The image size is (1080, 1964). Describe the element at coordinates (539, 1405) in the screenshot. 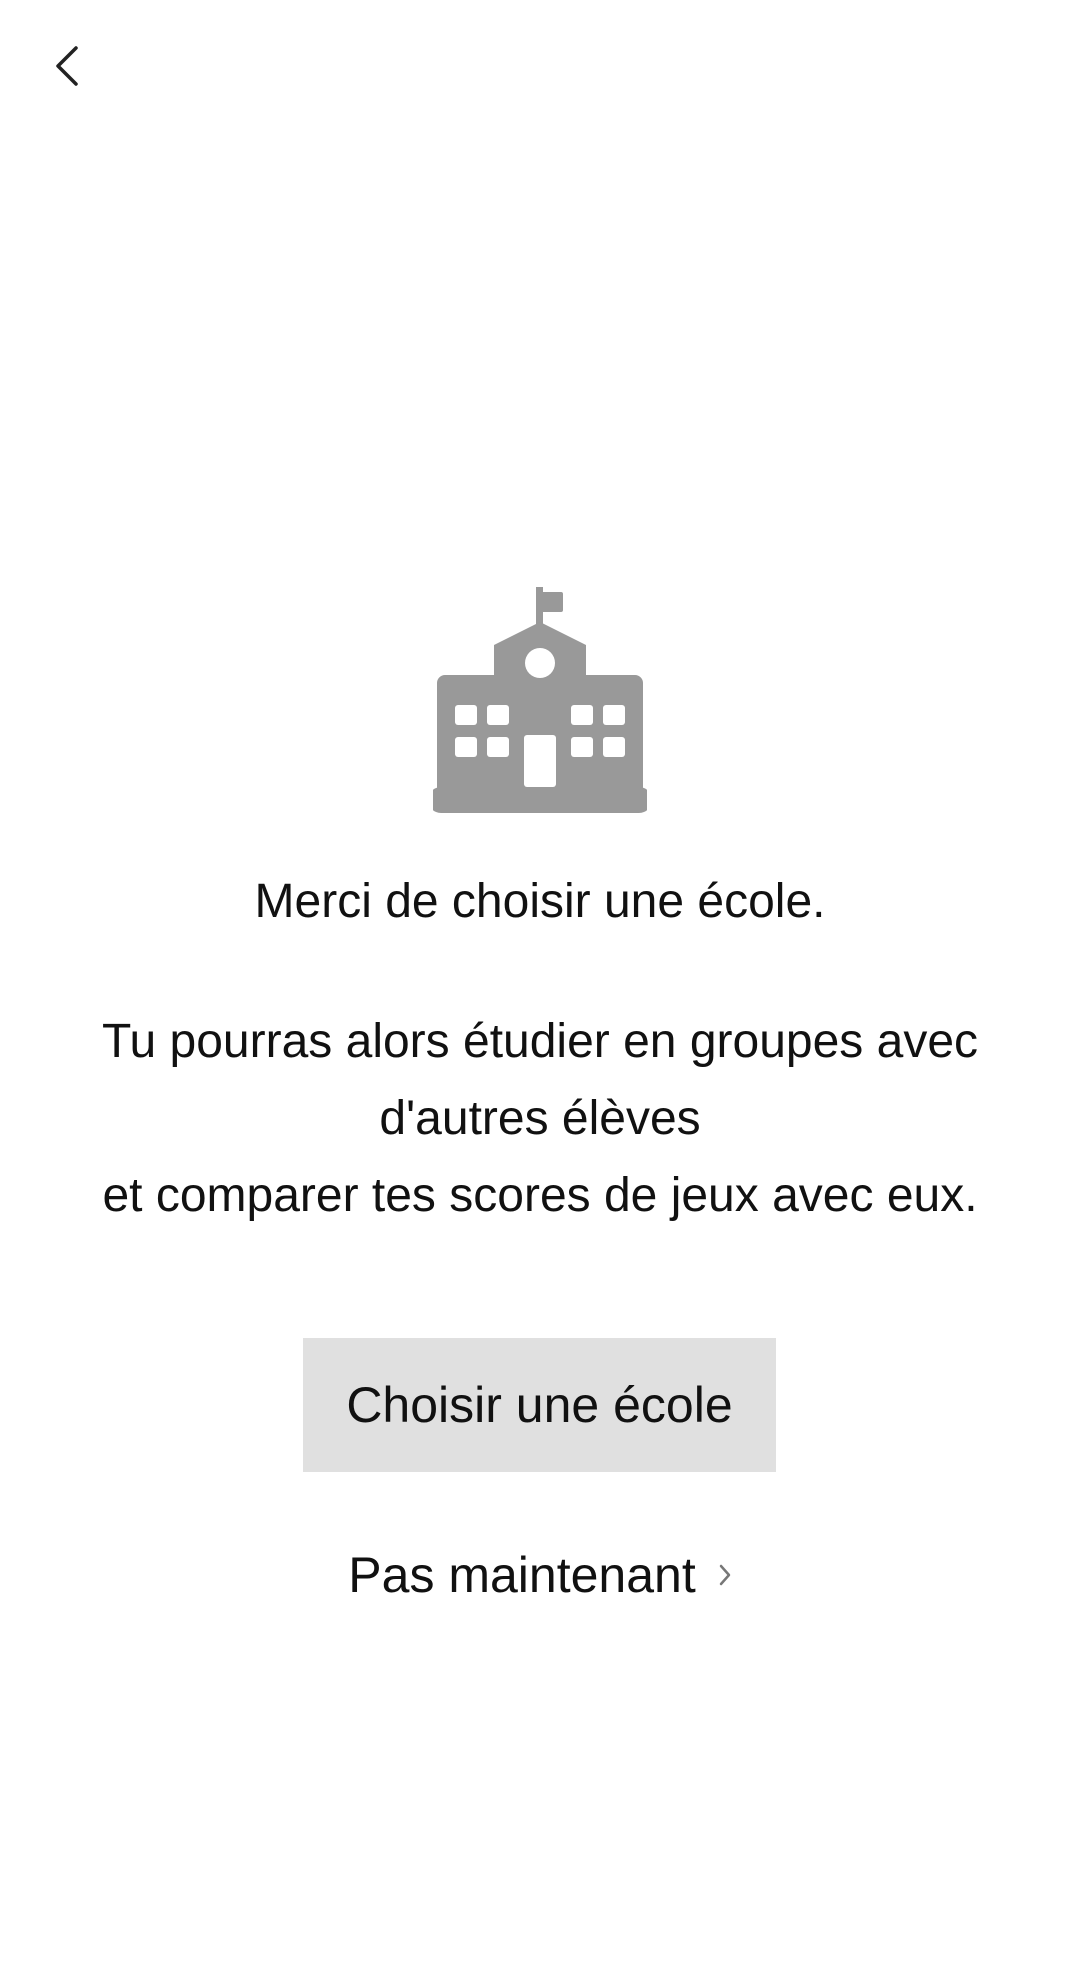

I see `choose-school-button: Choisir une école` at that location.